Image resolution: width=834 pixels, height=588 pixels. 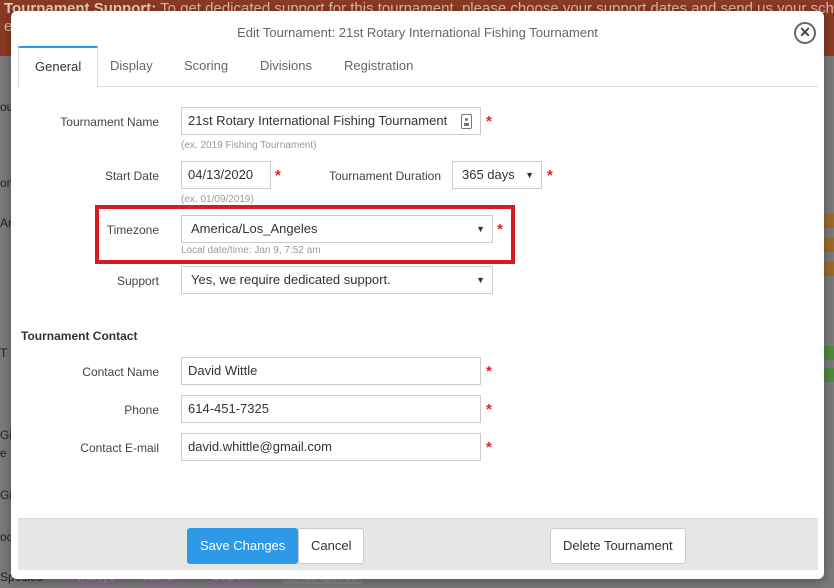 I want to click on close-icon: ✕, so click(x=805, y=32).